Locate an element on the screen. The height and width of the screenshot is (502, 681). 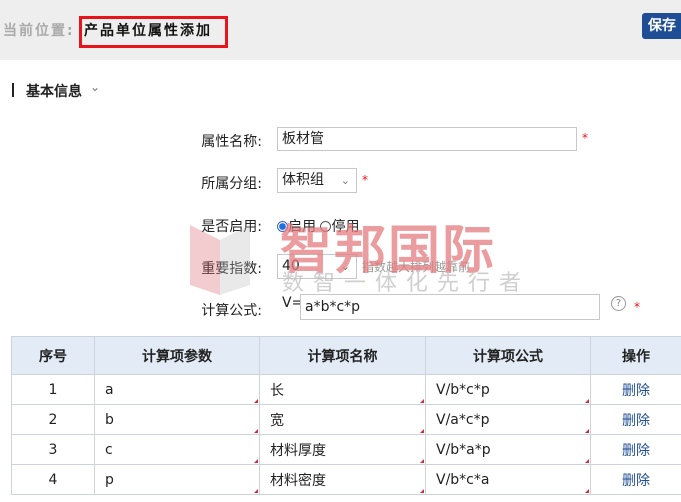
cell-name: 宽 is located at coordinates (342, 419).